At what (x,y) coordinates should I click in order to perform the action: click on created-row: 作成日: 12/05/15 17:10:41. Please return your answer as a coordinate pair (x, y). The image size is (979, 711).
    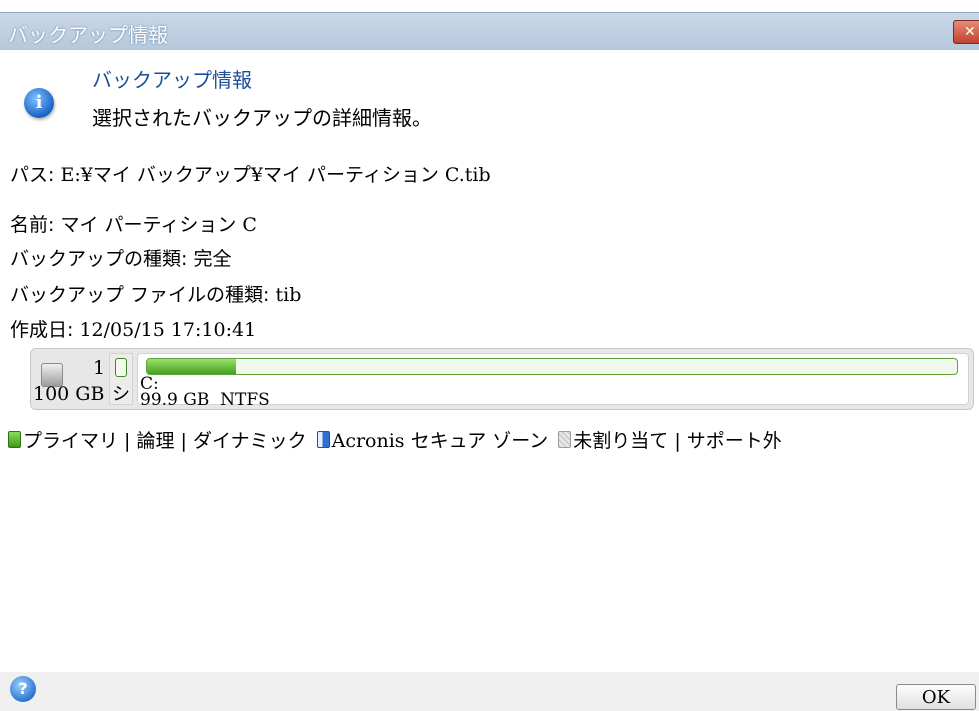
    Looking at the image, I should click on (133, 328).